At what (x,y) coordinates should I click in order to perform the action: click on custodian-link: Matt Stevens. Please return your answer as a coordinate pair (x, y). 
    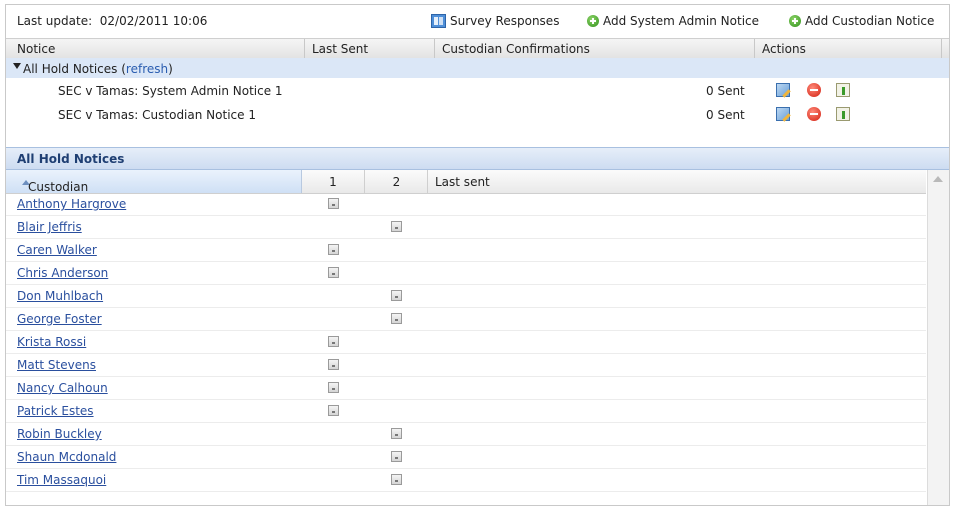
    Looking at the image, I should click on (56, 365).